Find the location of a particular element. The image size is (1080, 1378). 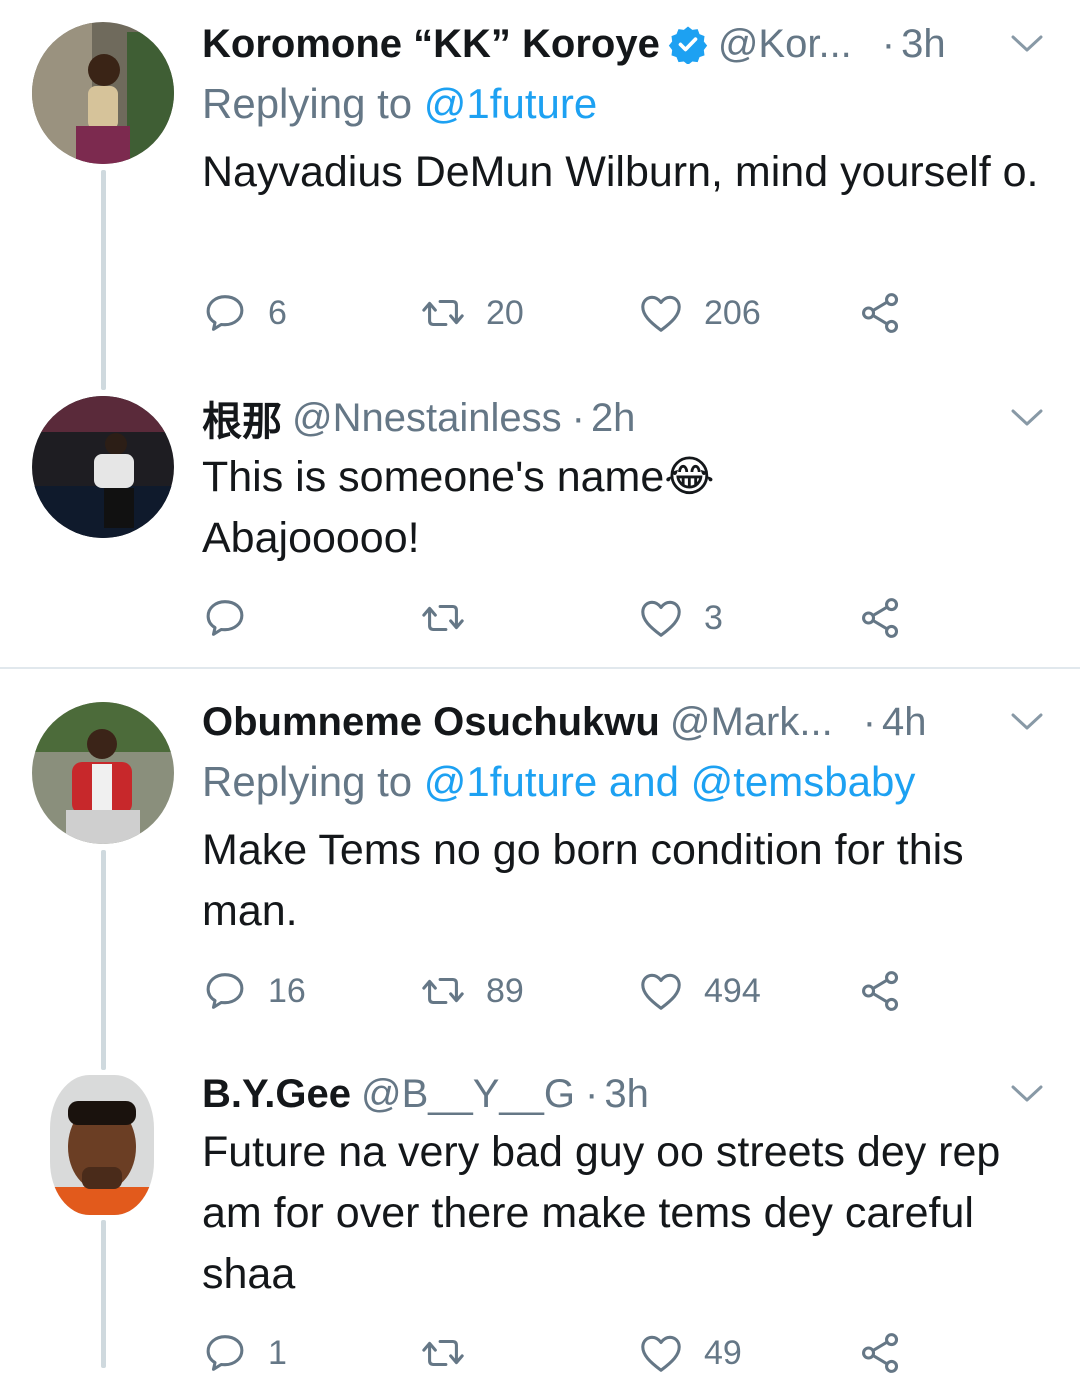

mention-link: @1future is located at coordinates (510, 103).